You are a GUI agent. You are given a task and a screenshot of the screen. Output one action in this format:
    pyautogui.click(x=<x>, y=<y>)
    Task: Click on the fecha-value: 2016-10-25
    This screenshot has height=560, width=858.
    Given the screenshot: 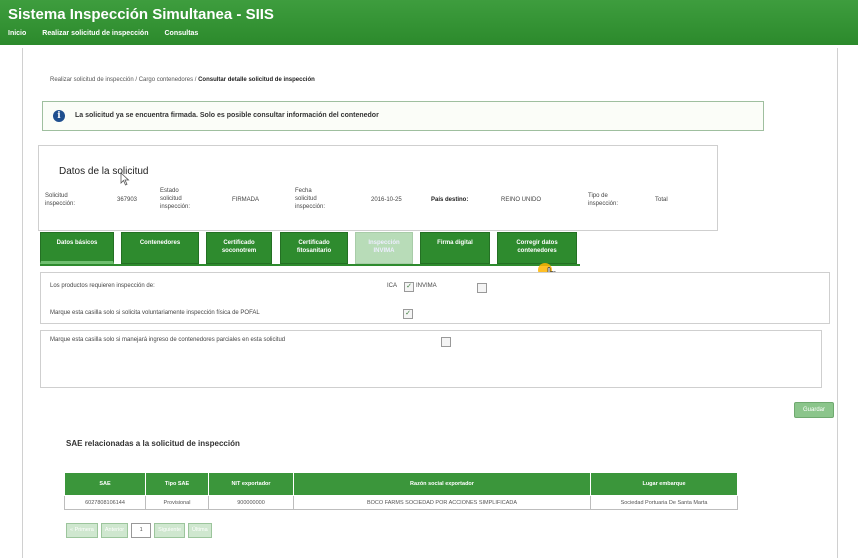 What is the action you would take?
    pyautogui.click(x=386, y=200)
    